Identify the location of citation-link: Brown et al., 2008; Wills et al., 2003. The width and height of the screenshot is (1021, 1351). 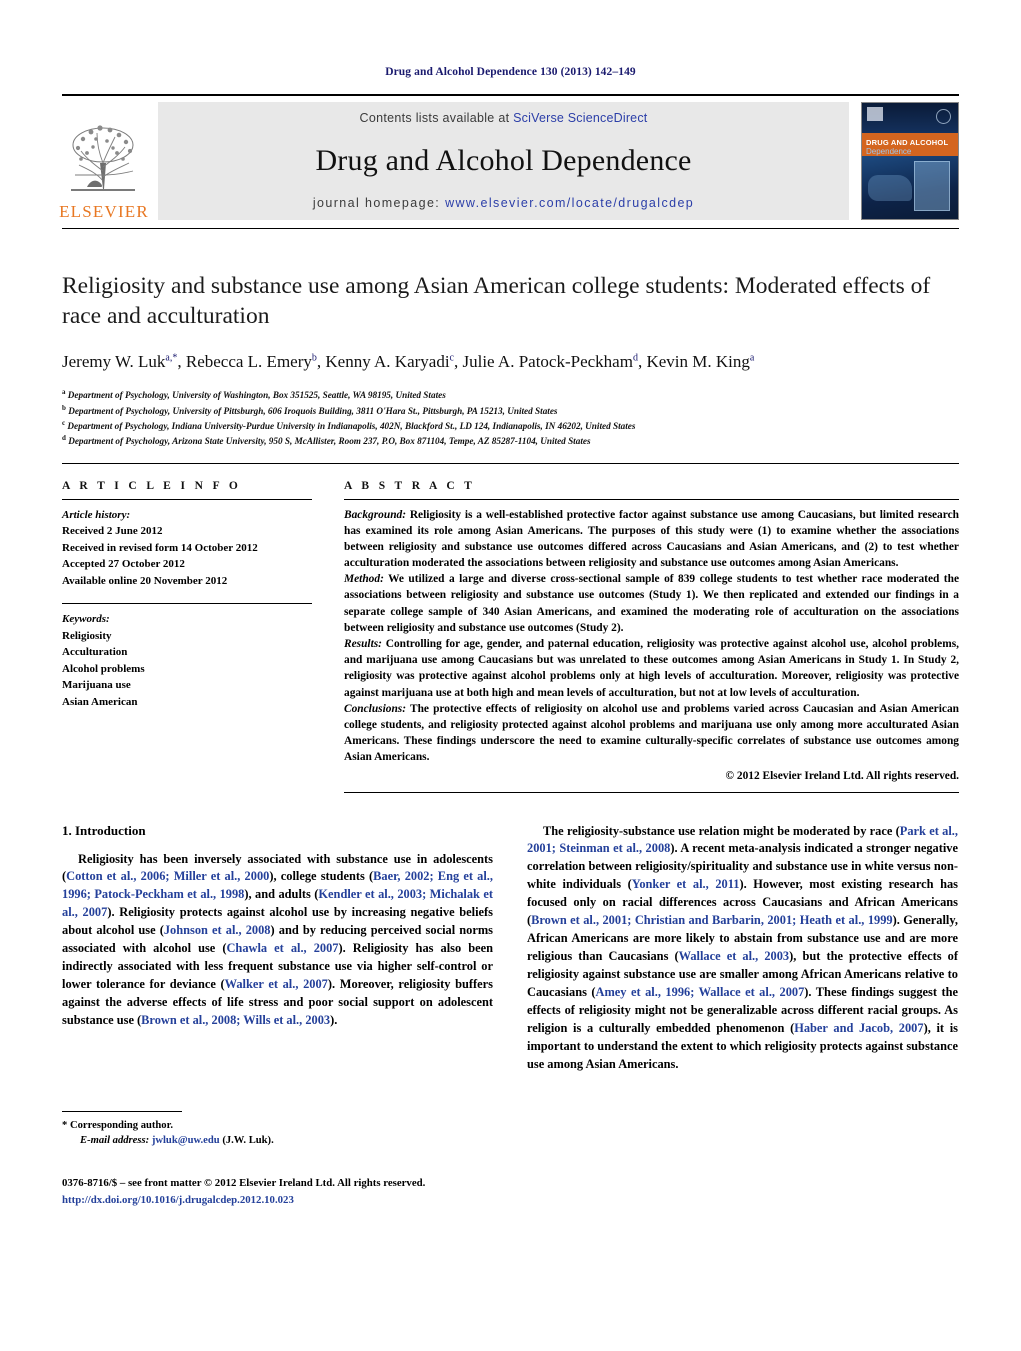
(235, 1020).